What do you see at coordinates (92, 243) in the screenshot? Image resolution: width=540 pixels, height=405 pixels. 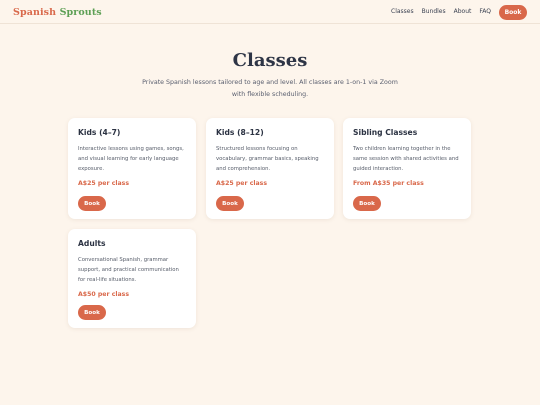 I see `card-title: Adults` at bounding box center [92, 243].